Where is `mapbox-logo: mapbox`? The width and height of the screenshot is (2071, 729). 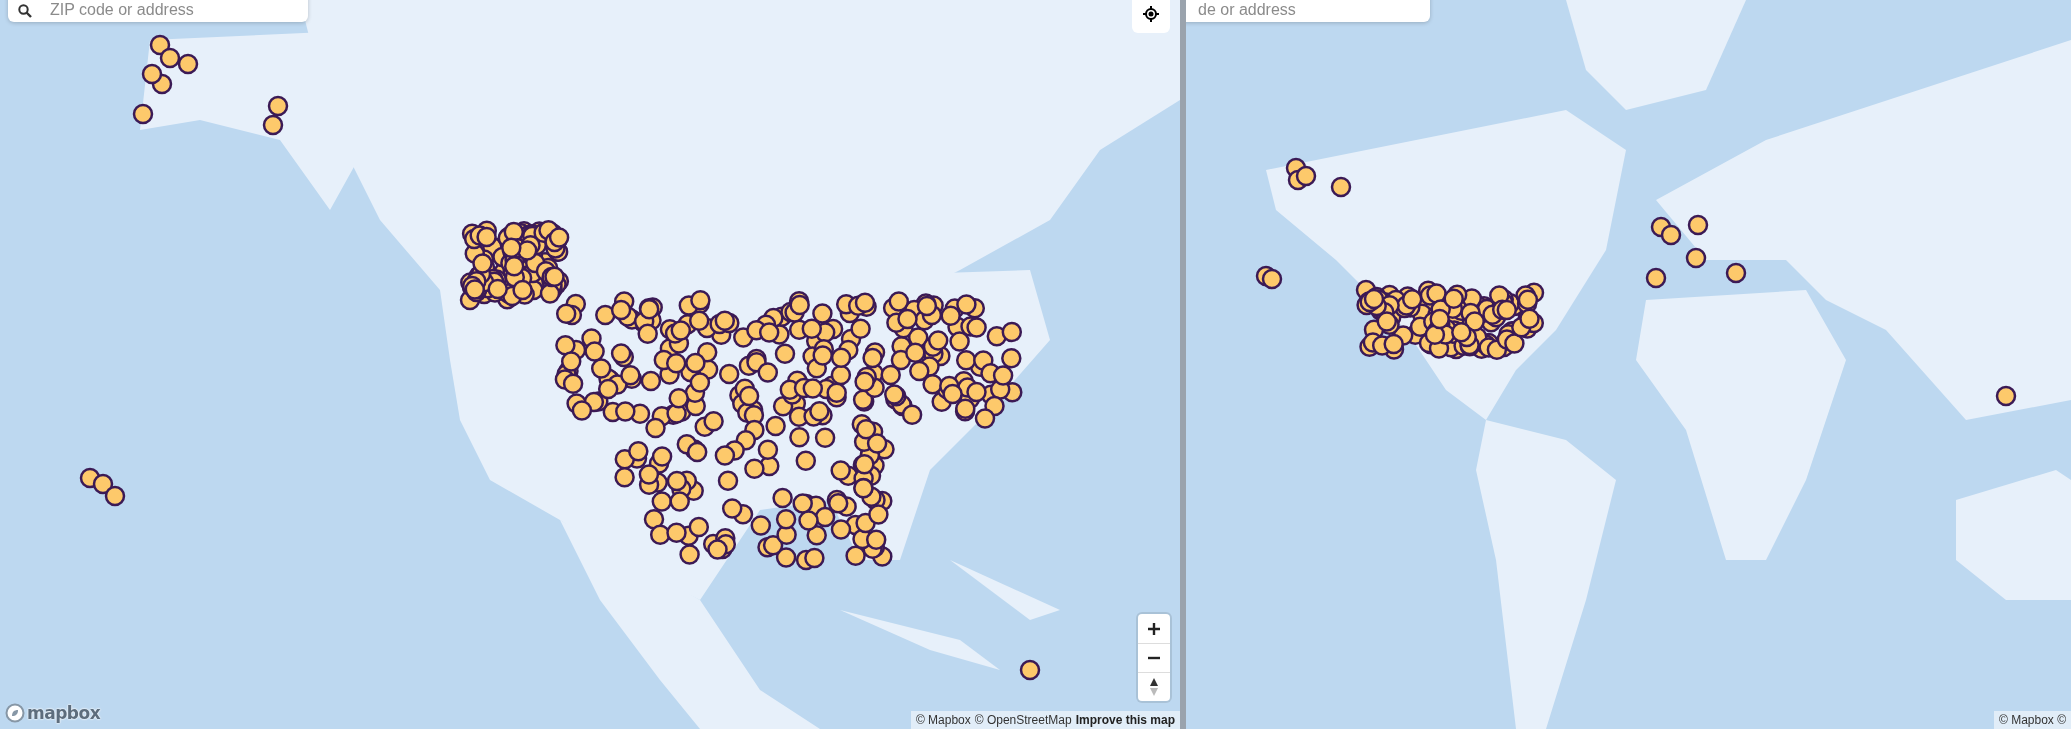
mapbox-logo: mapbox is located at coordinates (53, 713).